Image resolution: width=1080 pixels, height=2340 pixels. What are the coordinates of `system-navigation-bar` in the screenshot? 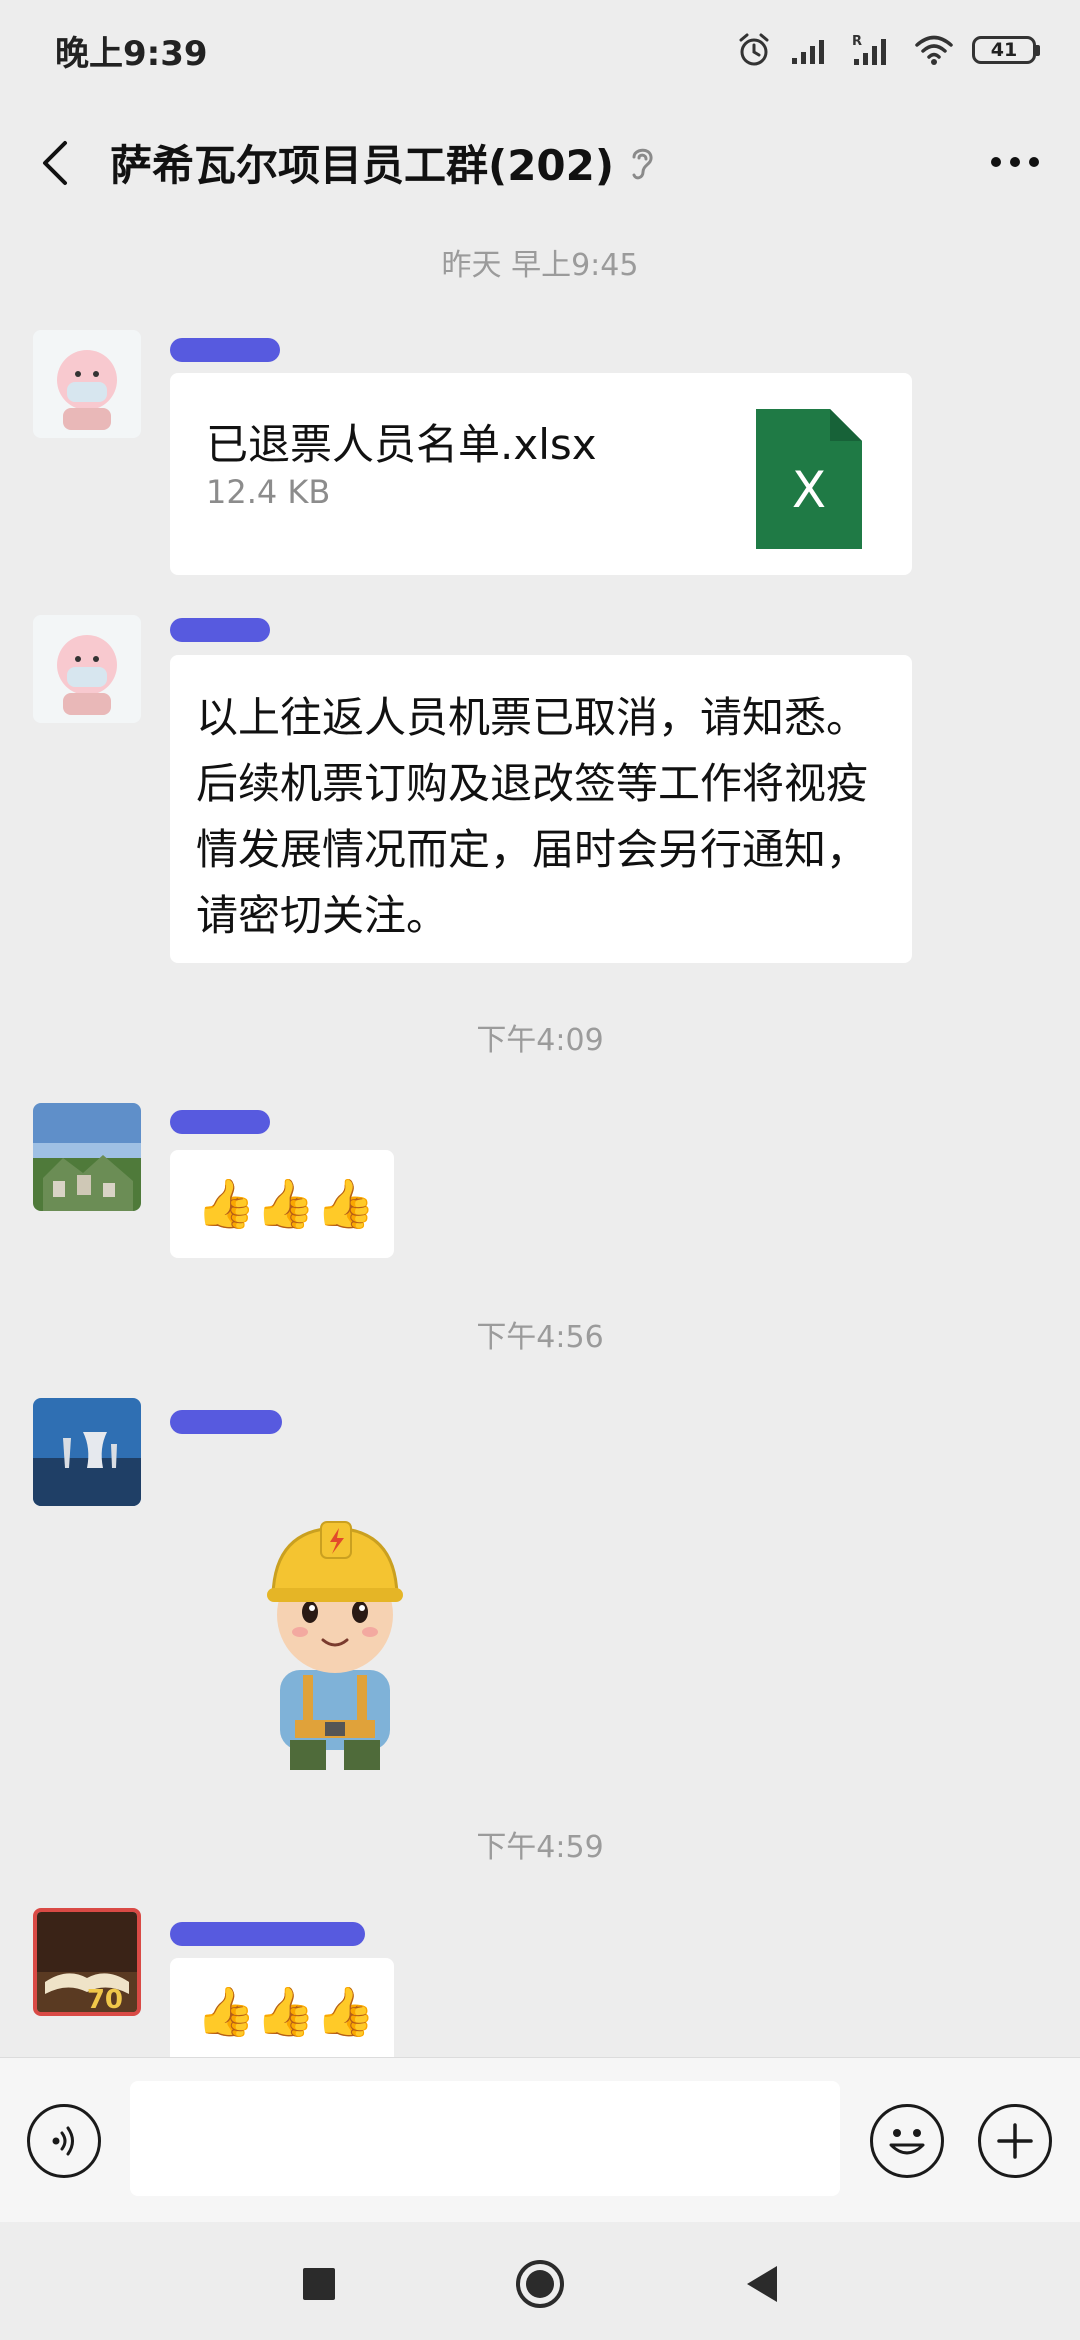 It's located at (540, 2281).